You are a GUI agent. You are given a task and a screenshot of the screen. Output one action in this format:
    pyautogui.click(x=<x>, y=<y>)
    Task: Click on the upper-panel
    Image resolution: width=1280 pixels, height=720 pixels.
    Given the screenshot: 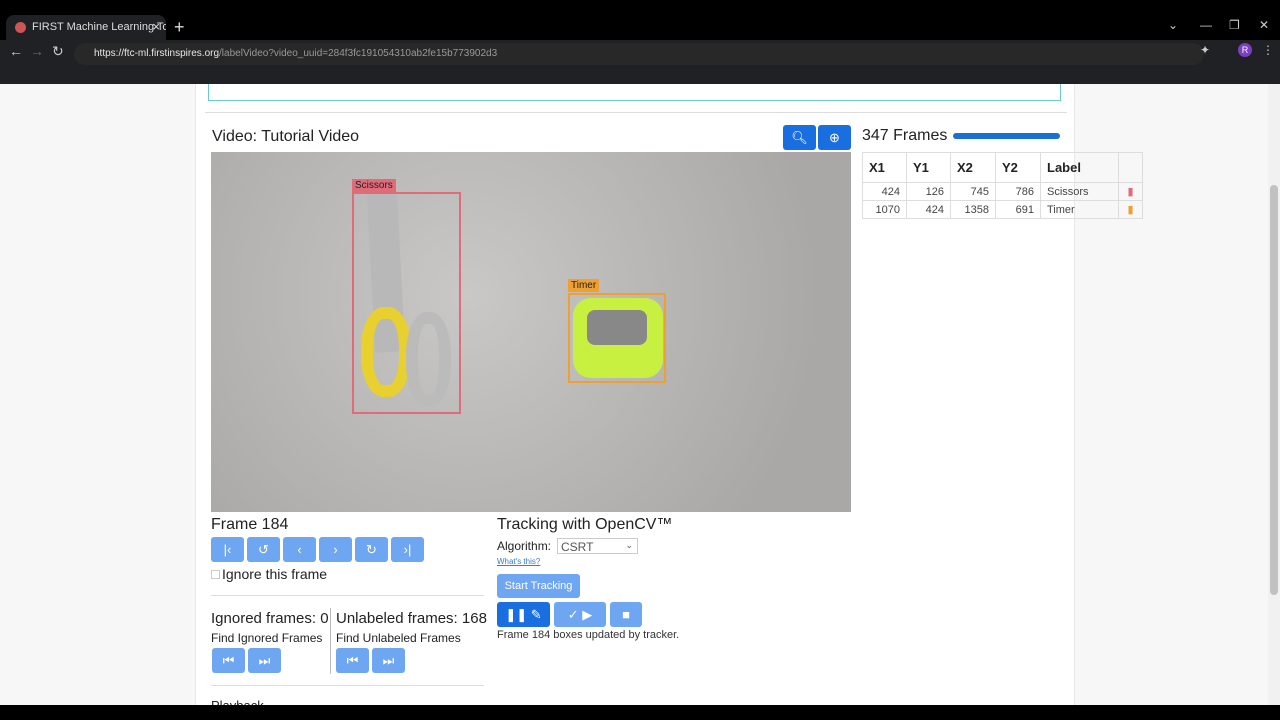 What is the action you would take?
    pyautogui.click(x=634, y=92)
    